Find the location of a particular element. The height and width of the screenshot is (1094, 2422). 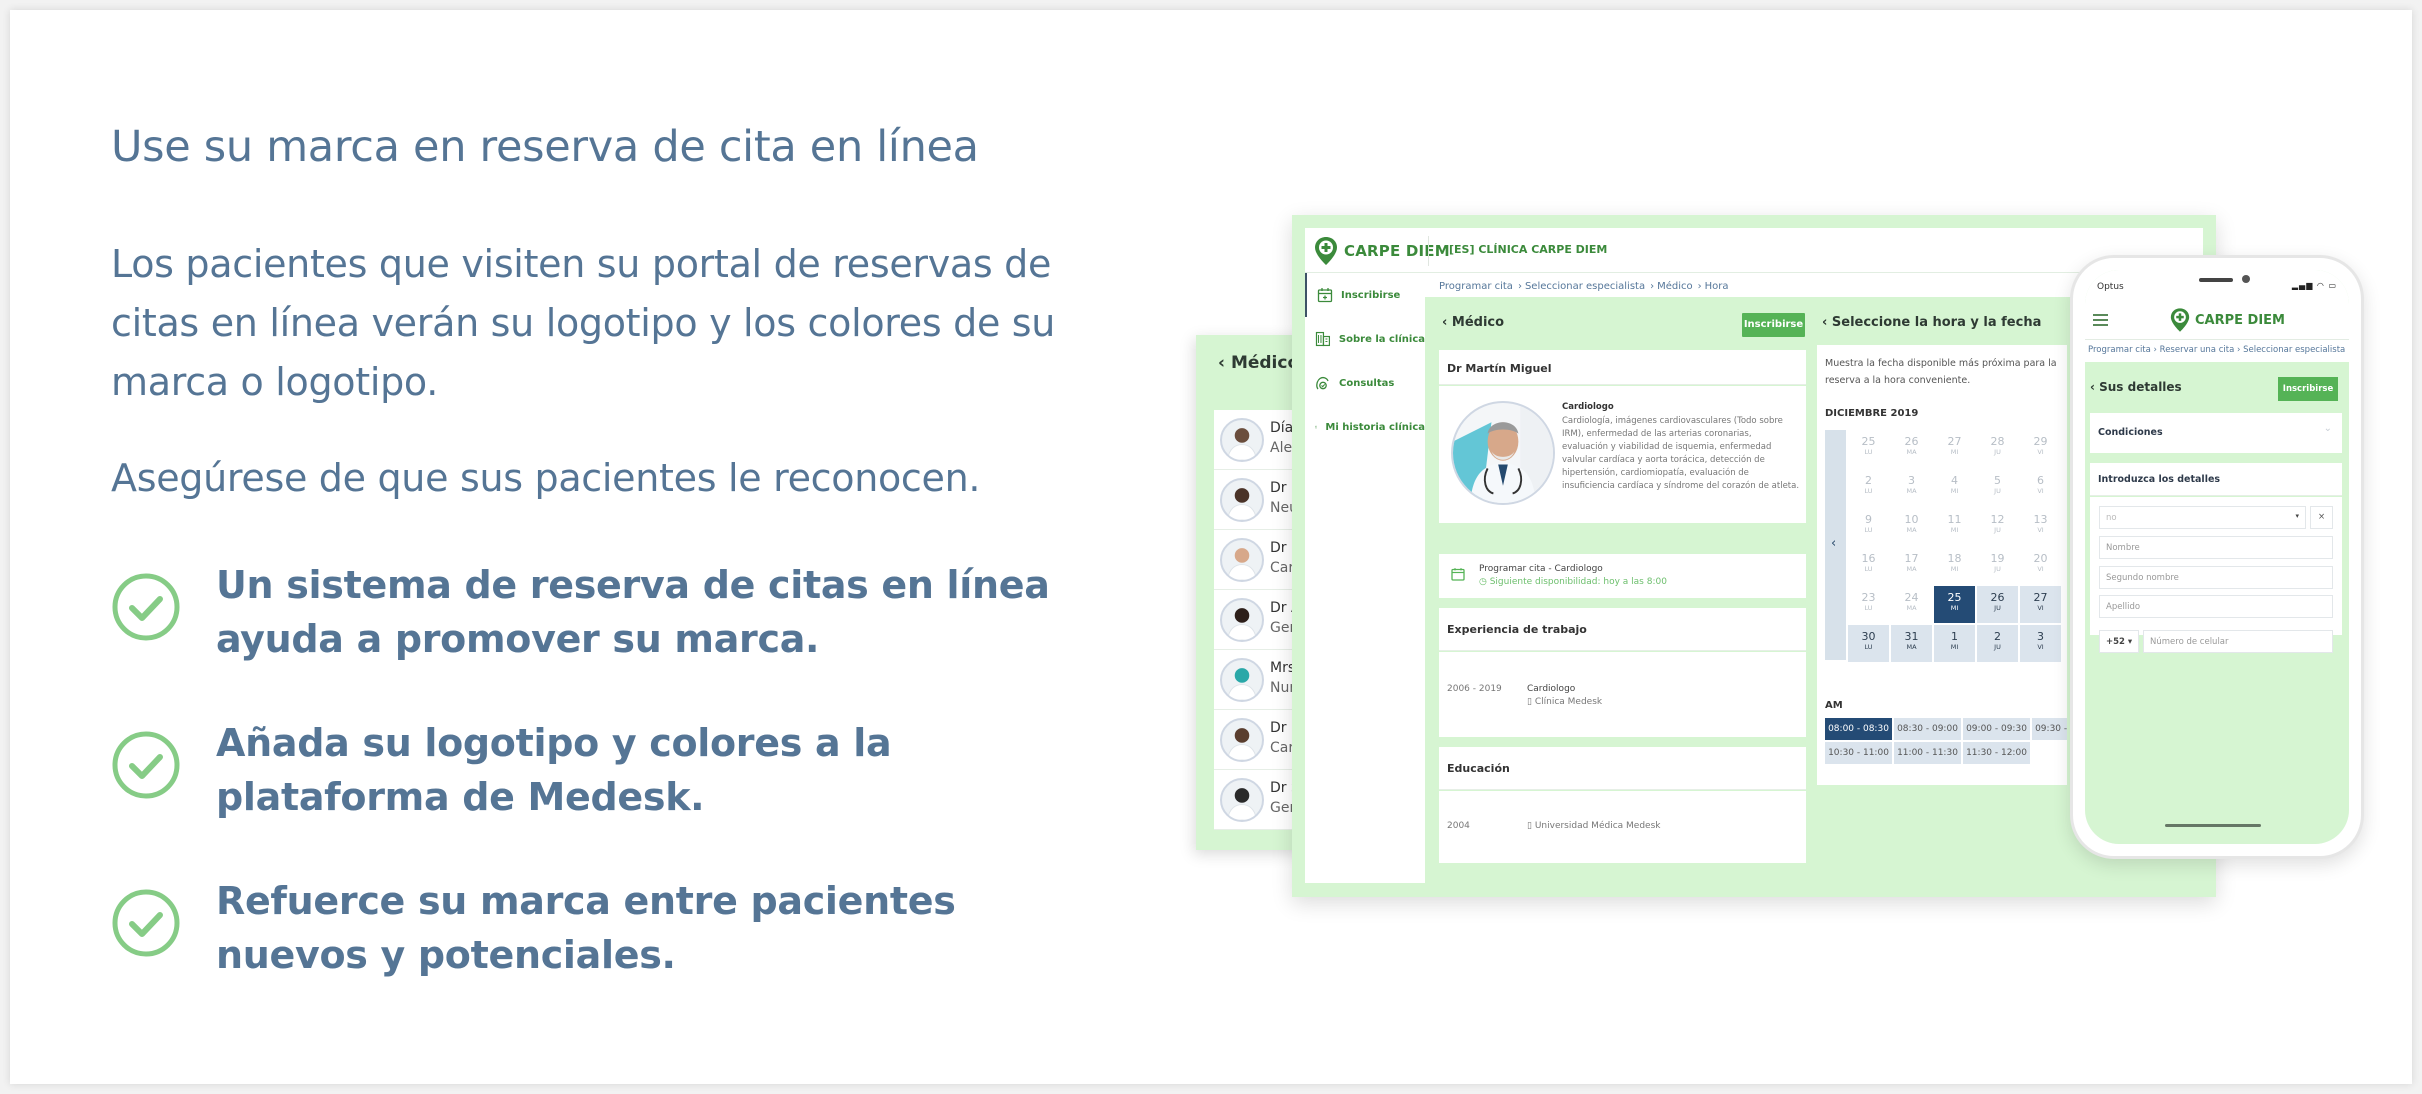

breadcrumb-item: Reservar una cita is located at coordinates (2197, 350).